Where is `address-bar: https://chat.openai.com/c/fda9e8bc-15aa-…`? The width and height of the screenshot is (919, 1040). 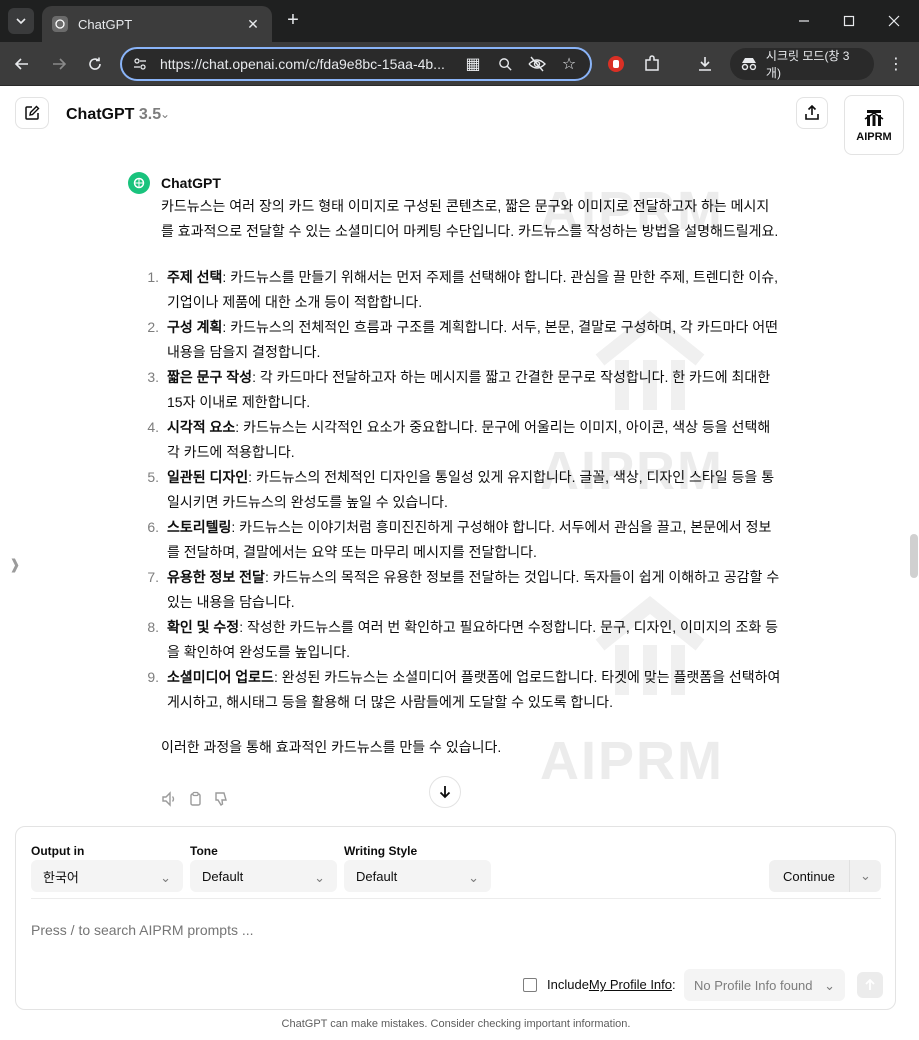 address-bar: https://chat.openai.com/c/fda9e8bc-15aa-… is located at coordinates (356, 64).